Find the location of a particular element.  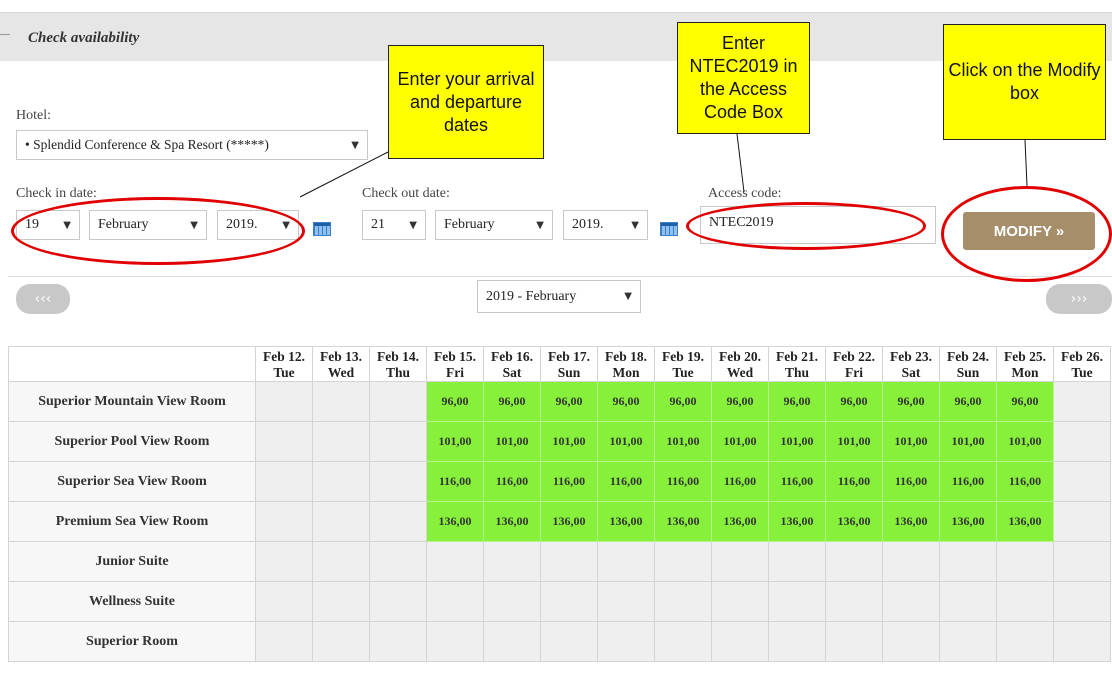

access-code-highlight-ellipse is located at coordinates (806, 226).